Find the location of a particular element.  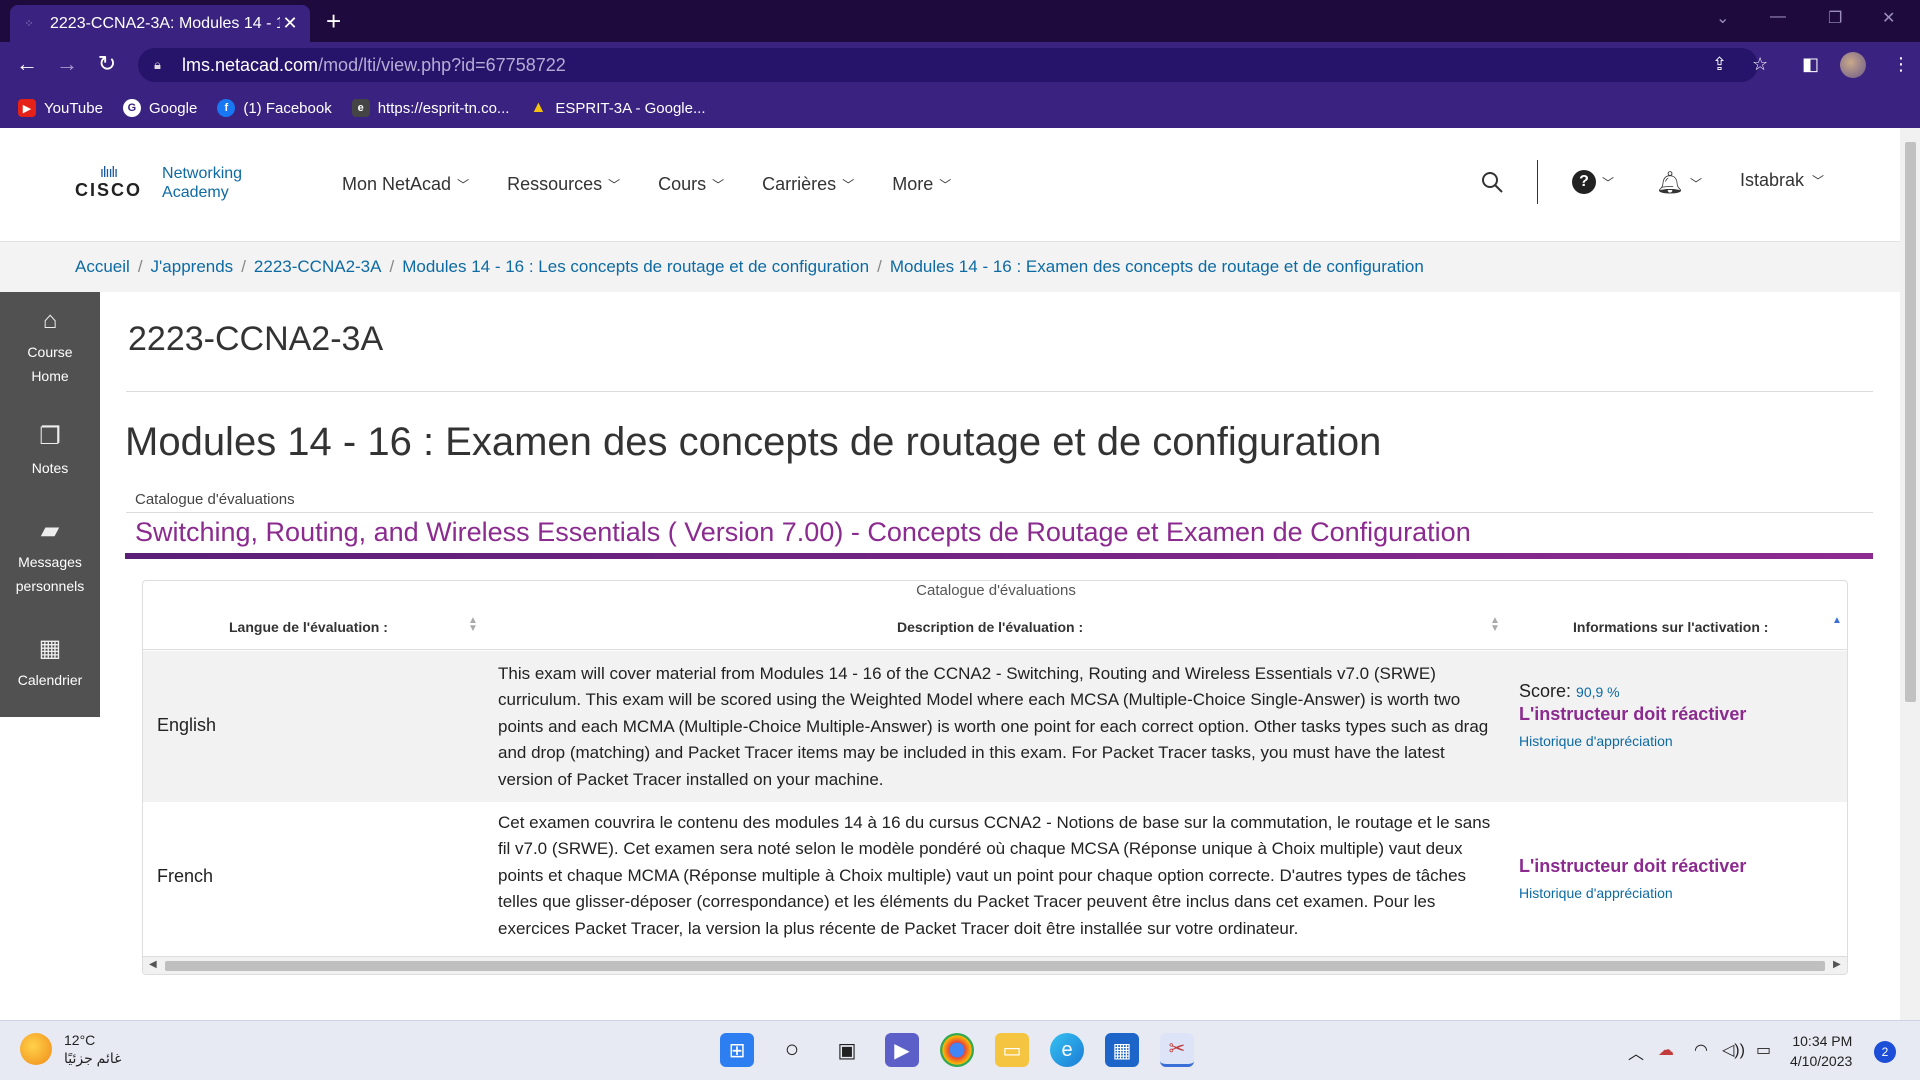

nav-mon-netacad: Mon NetAcad ﹀ is located at coordinates (405, 184).